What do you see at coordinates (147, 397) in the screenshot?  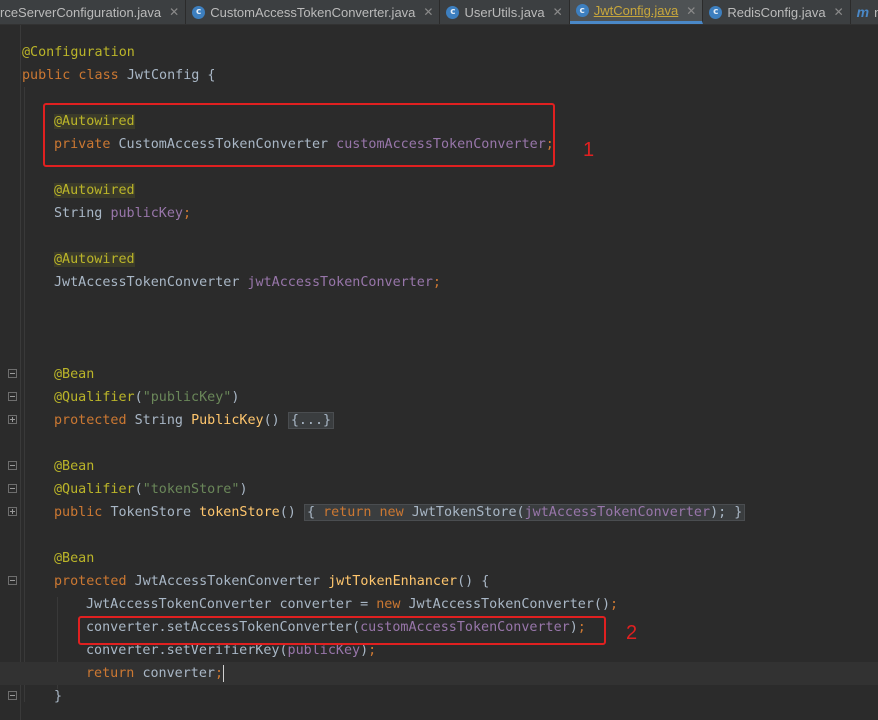 I see `code-line: @Qualifier("publicKey")` at bounding box center [147, 397].